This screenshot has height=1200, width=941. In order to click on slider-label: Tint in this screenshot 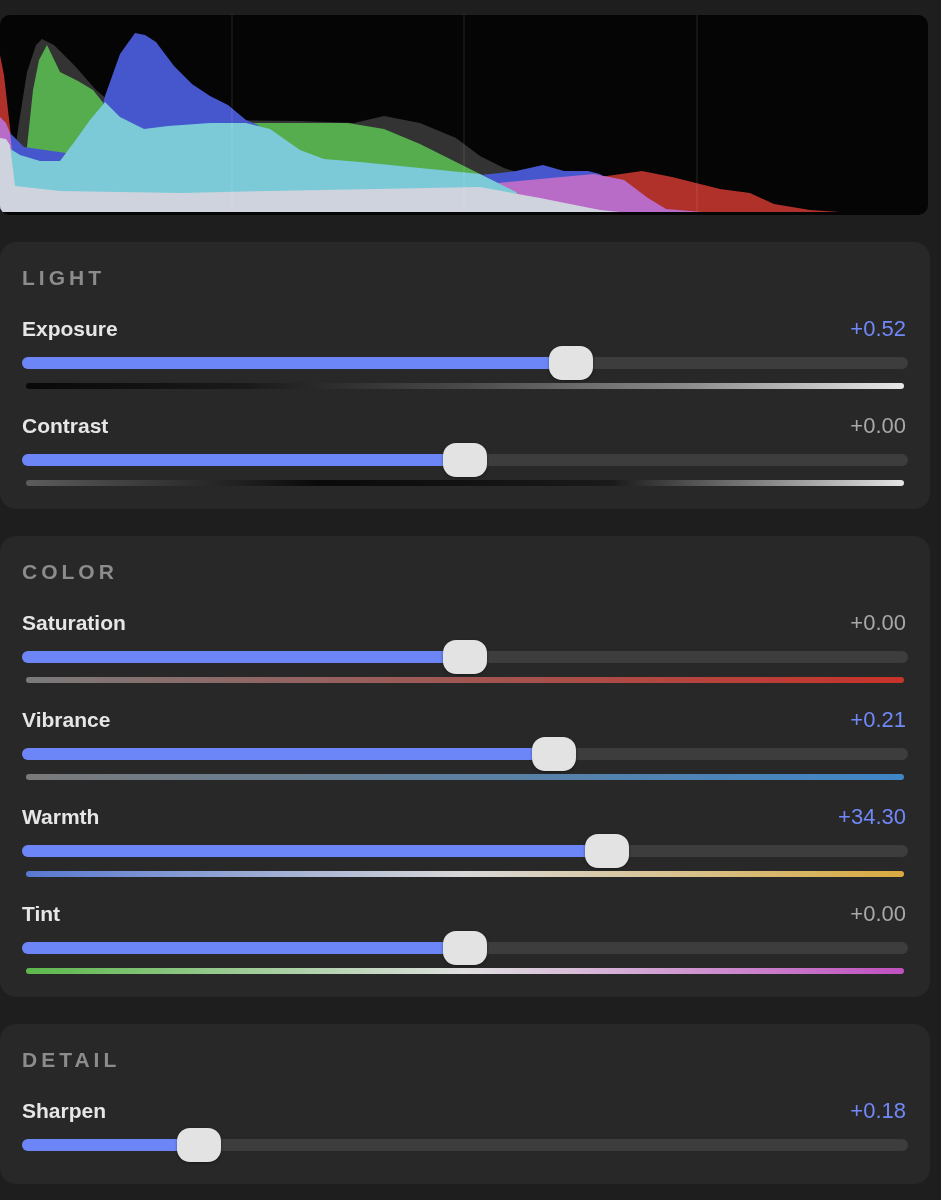, I will do `click(41, 914)`.